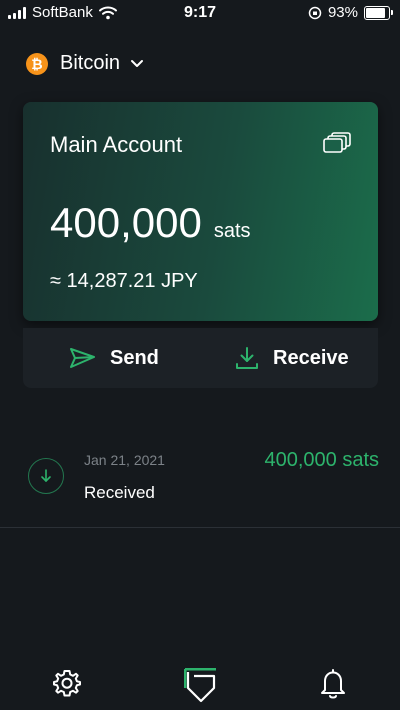  What do you see at coordinates (200, 14) in the screenshot?
I see `status-bar: SoftBank 9:17 93%` at bounding box center [200, 14].